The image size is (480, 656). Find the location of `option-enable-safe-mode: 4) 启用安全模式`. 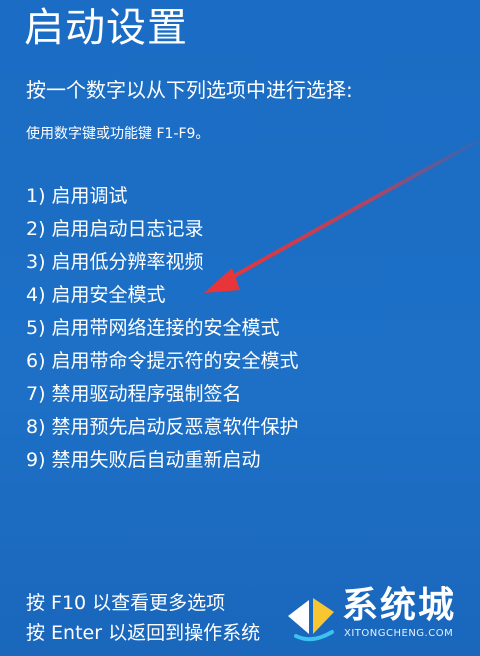

option-enable-safe-mode: 4) 启用安全模式 is located at coordinates (162, 295).